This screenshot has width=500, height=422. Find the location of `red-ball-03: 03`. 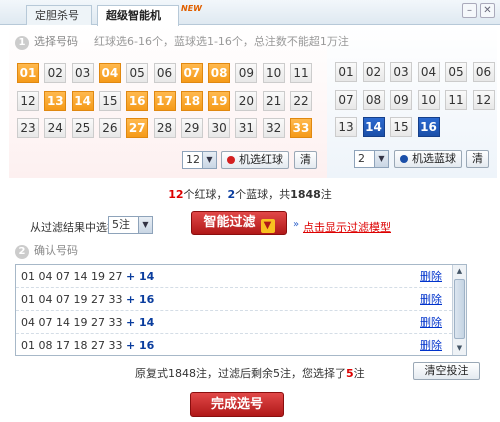

red-ball-03: 03 is located at coordinates (82, 73).